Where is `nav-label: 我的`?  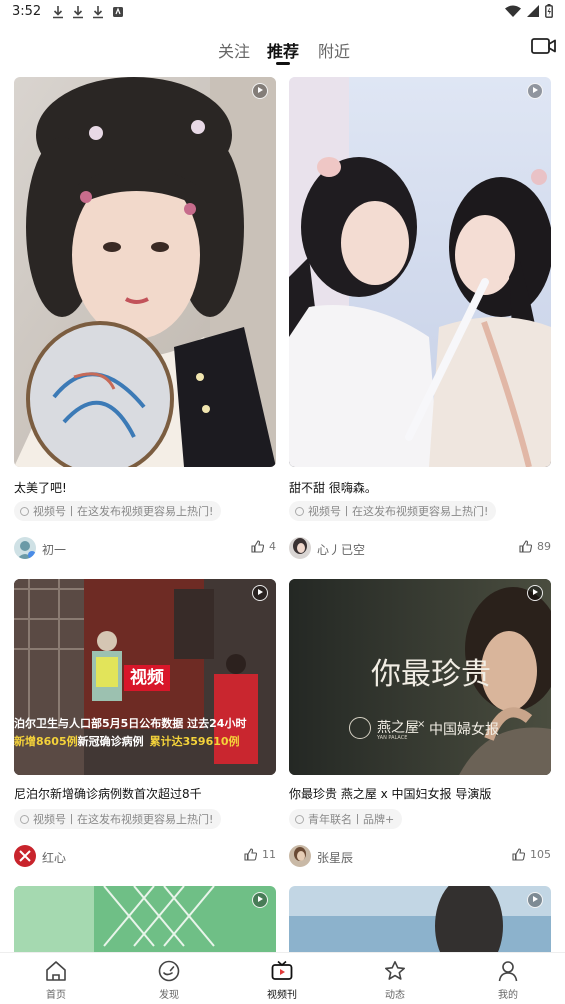 nav-label: 我的 is located at coordinates (508, 995).